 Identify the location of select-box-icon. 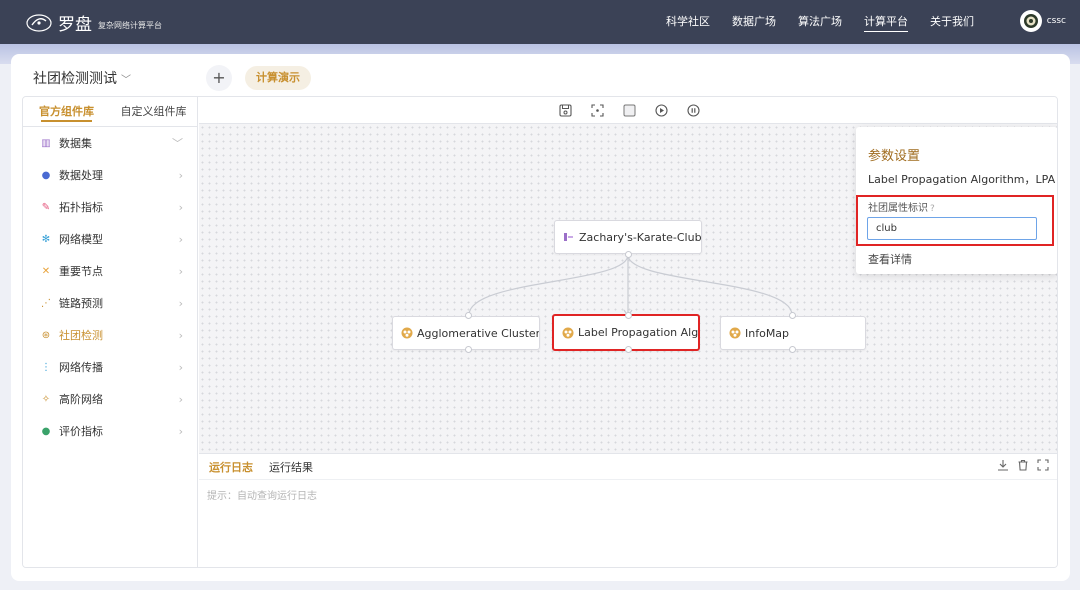
(629, 110).